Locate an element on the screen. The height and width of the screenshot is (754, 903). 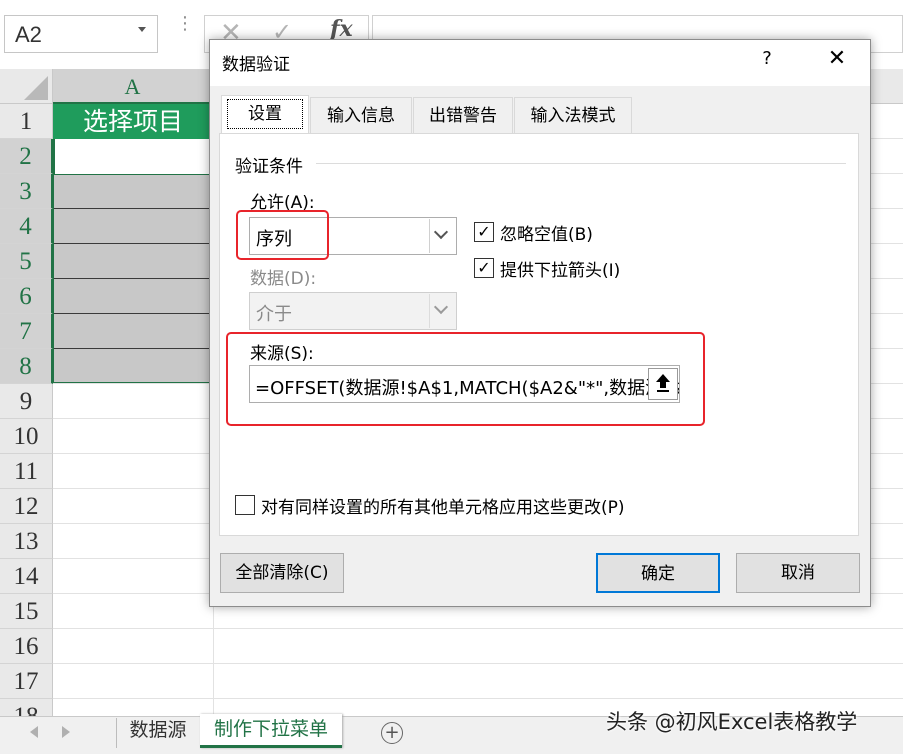
row-header: 10 is located at coordinates (26, 436).